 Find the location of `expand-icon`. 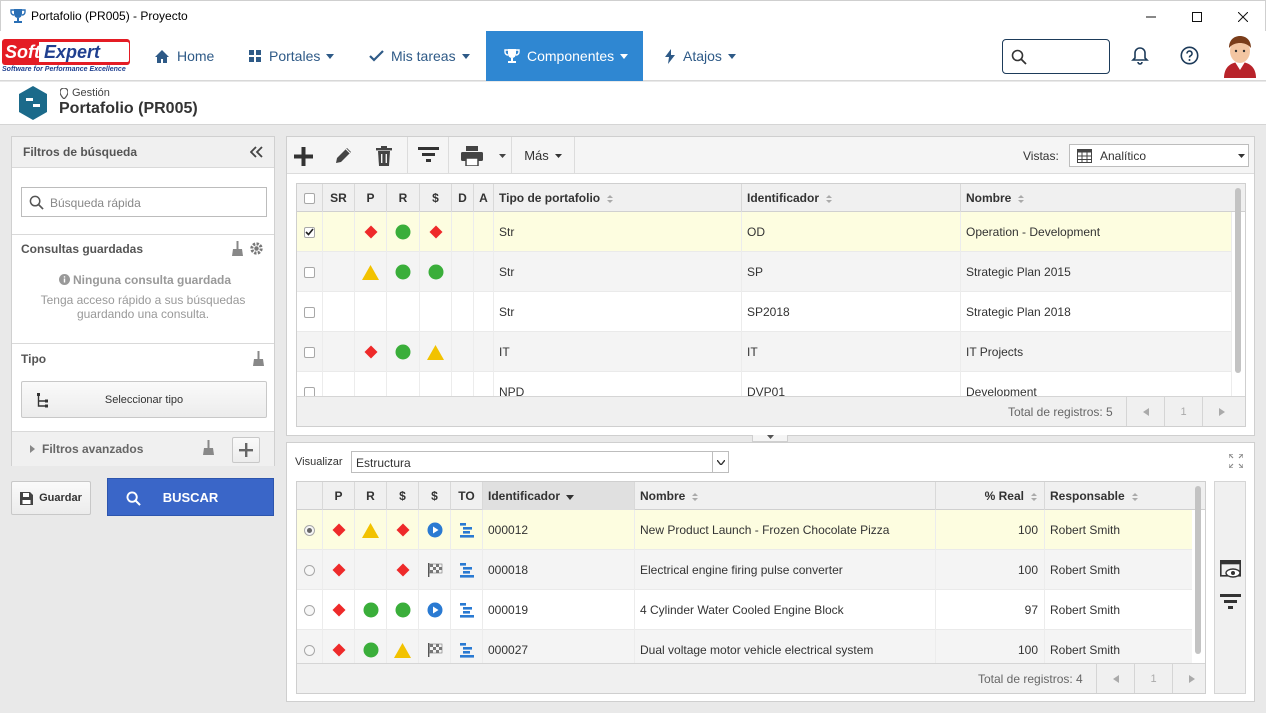

expand-icon is located at coordinates (1236, 461).